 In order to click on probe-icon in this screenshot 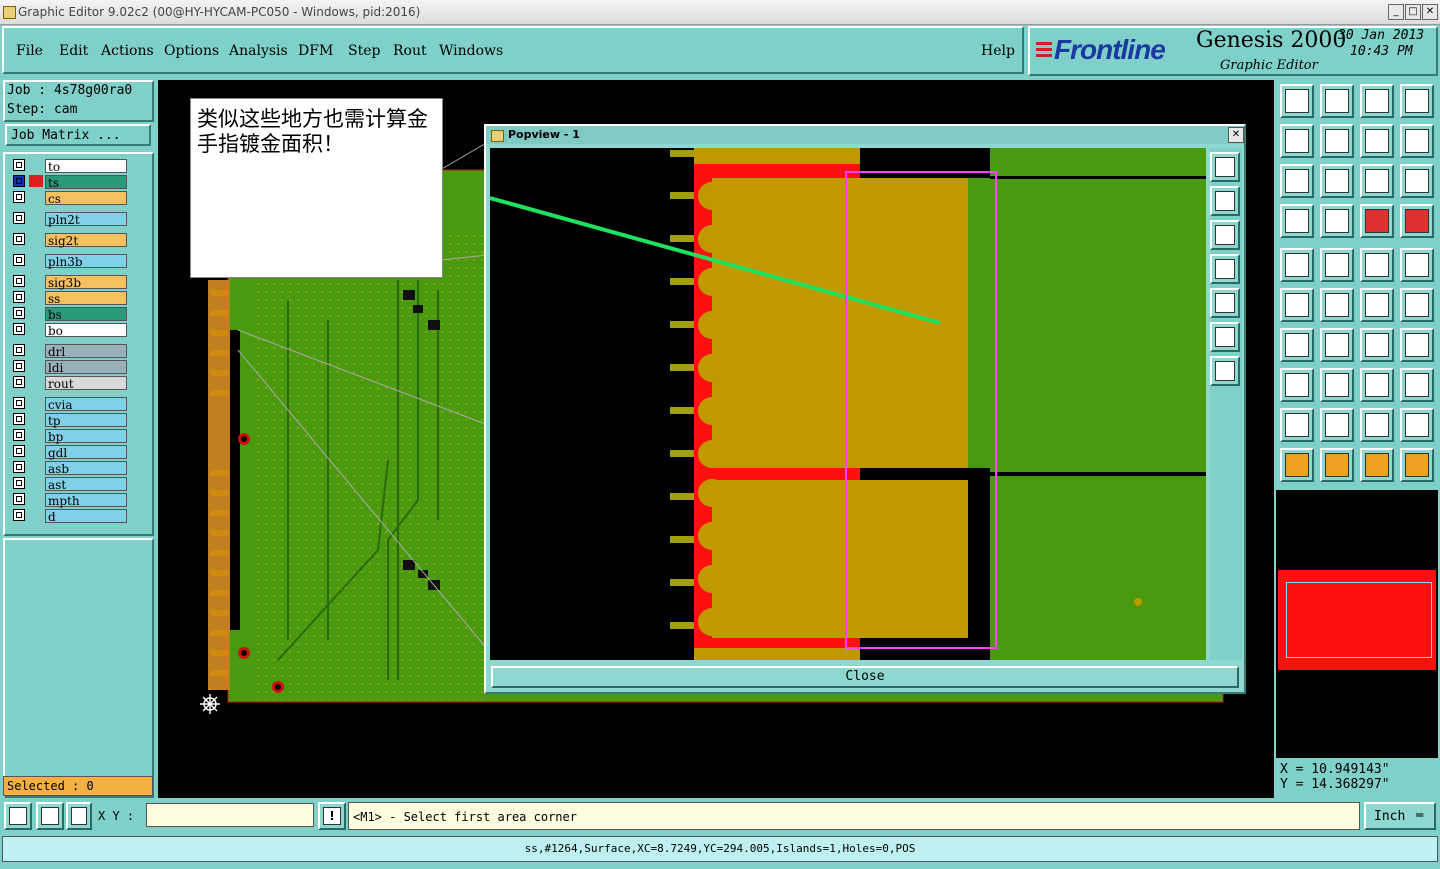, I will do `click(1337, 221)`.